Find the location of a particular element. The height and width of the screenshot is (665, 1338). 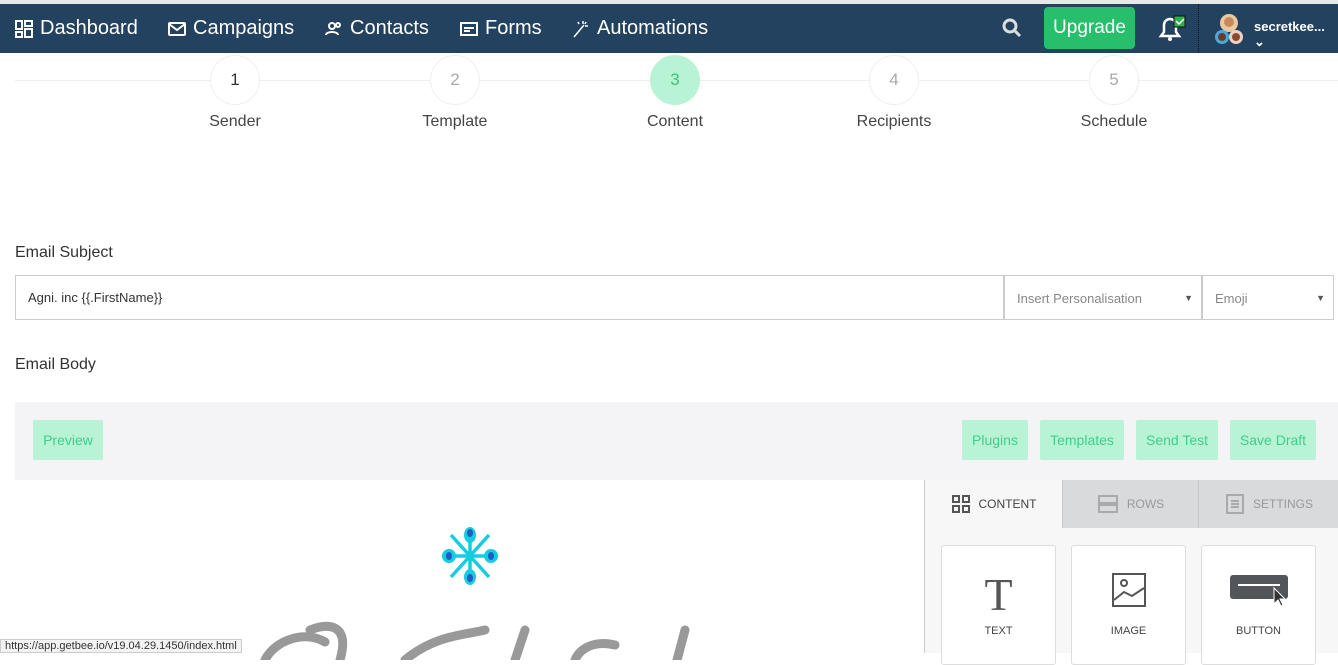

block-label: IMAGE is located at coordinates (1128, 631).